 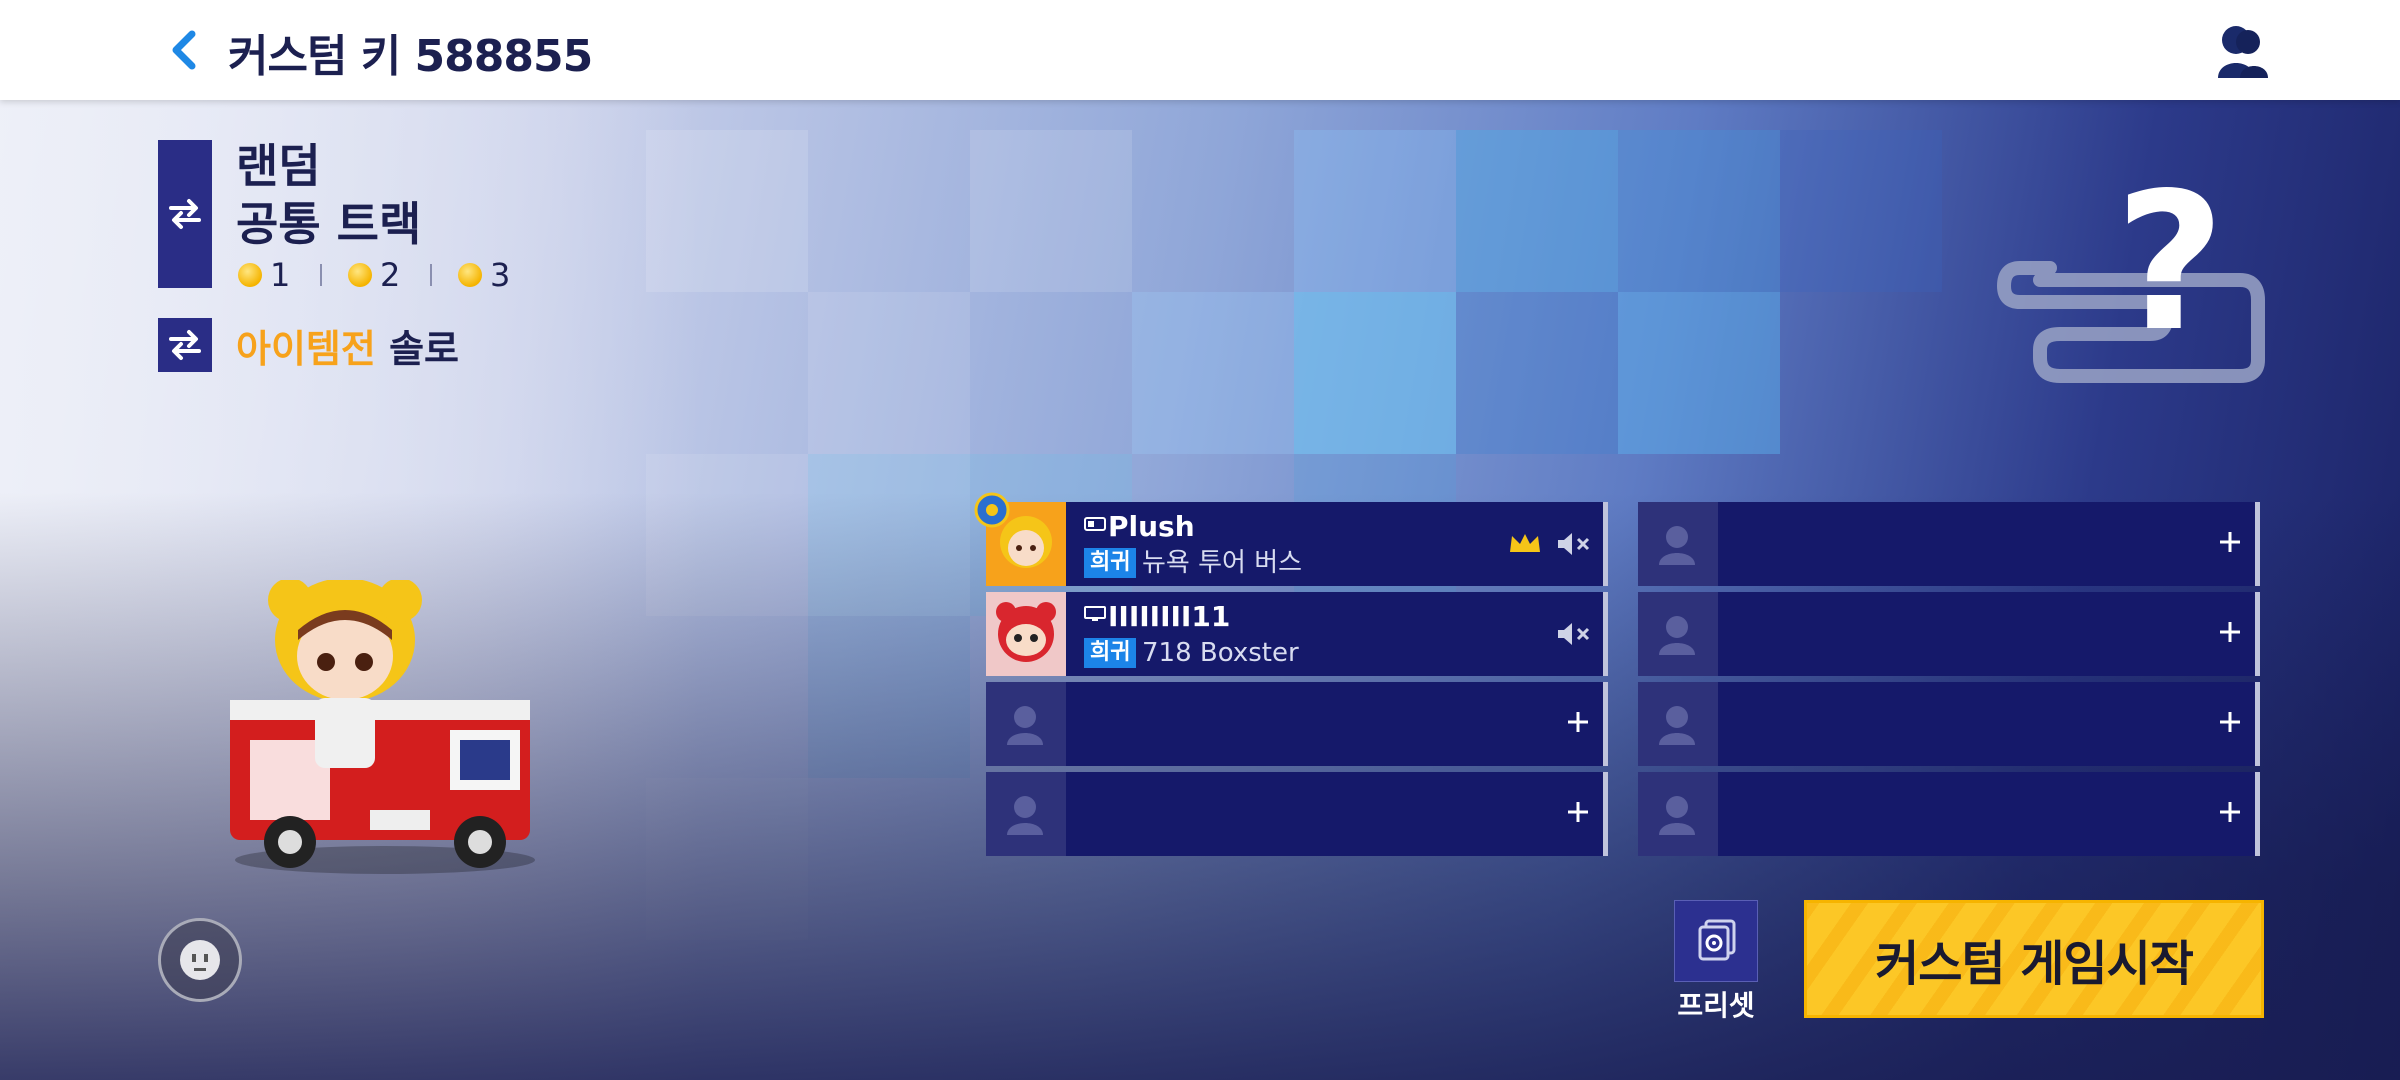 What do you see at coordinates (1151, 526) in the screenshot?
I see `player-name: Plush` at bounding box center [1151, 526].